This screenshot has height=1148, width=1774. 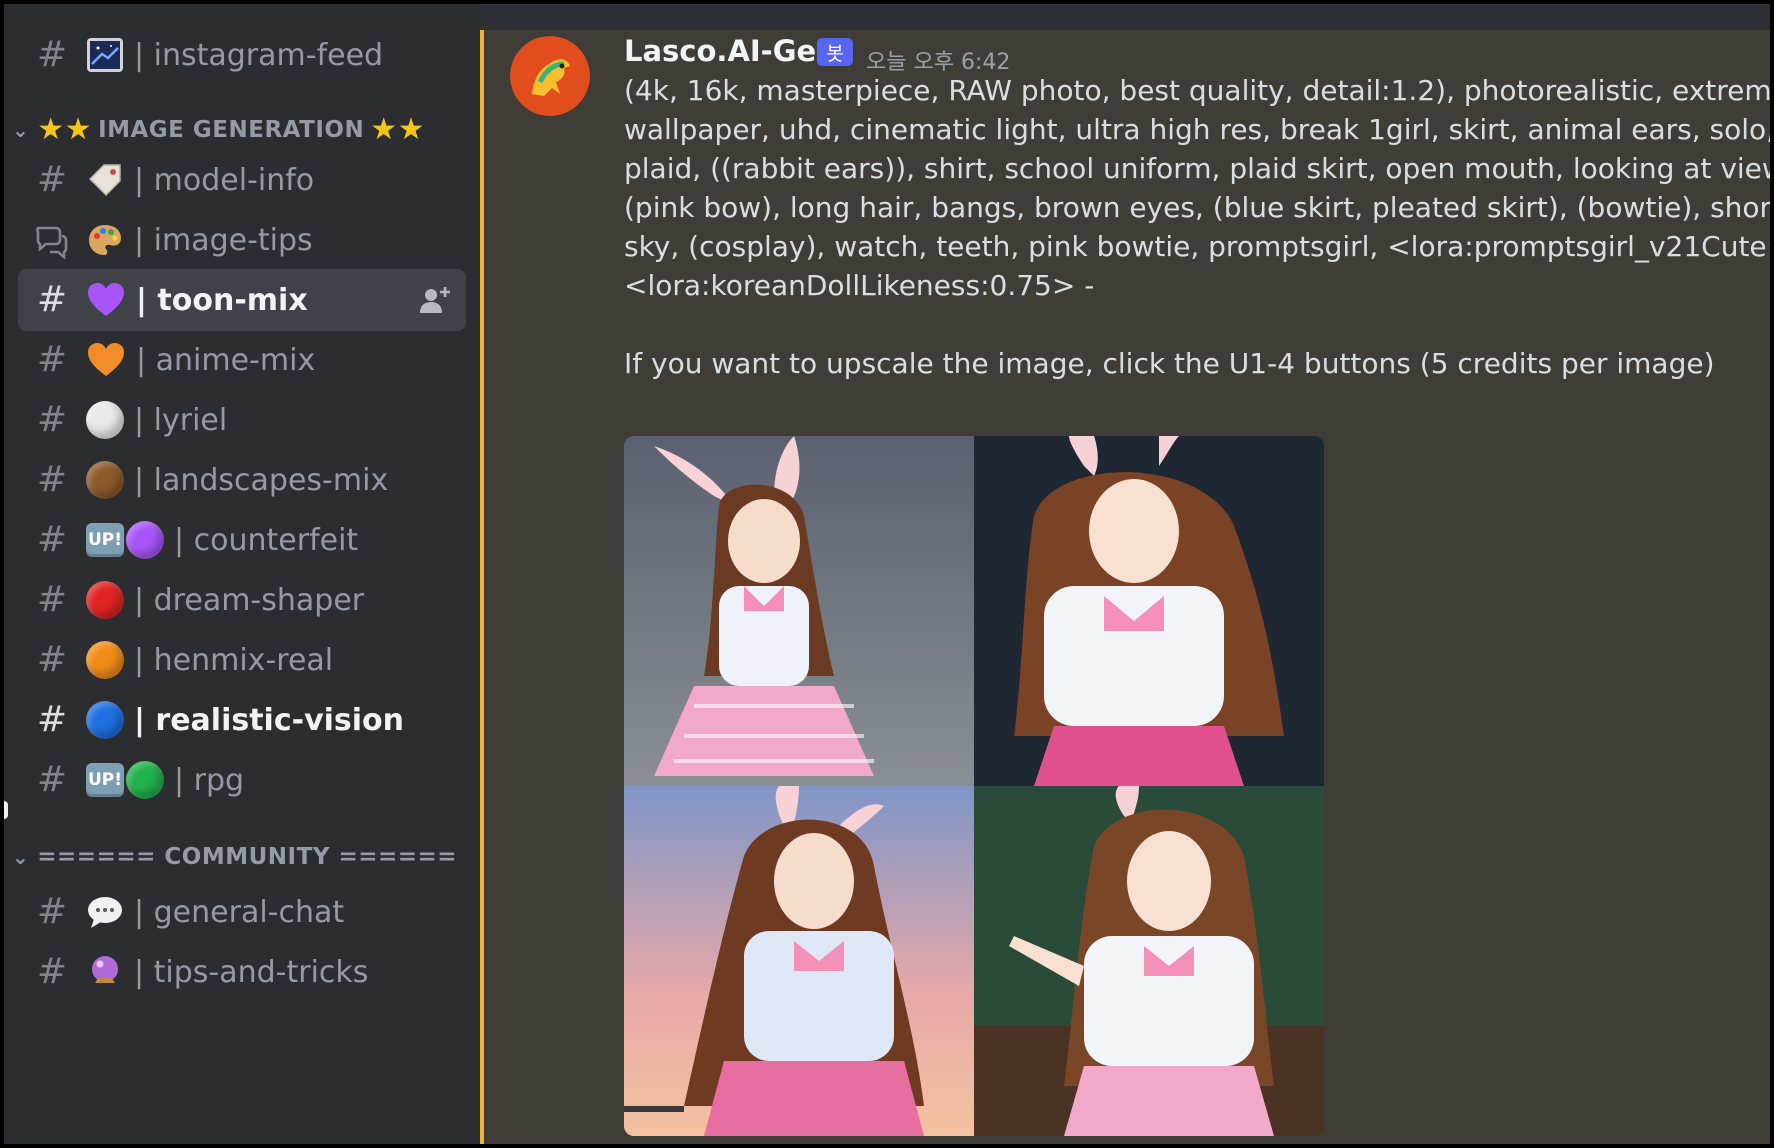 I want to click on speech-balloon-icon, so click(x=105, y=912).